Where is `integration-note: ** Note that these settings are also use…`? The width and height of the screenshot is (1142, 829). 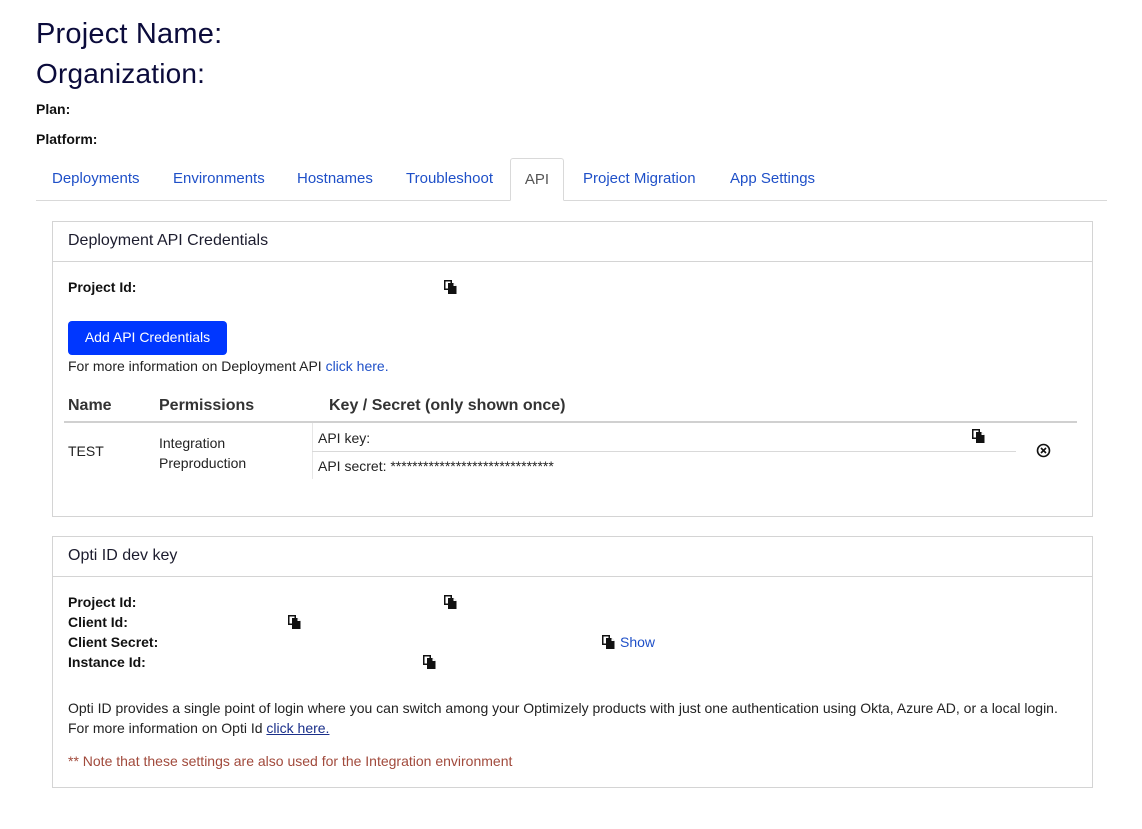 integration-note: ** Note that these settings are also use… is located at coordinates (290, 761).